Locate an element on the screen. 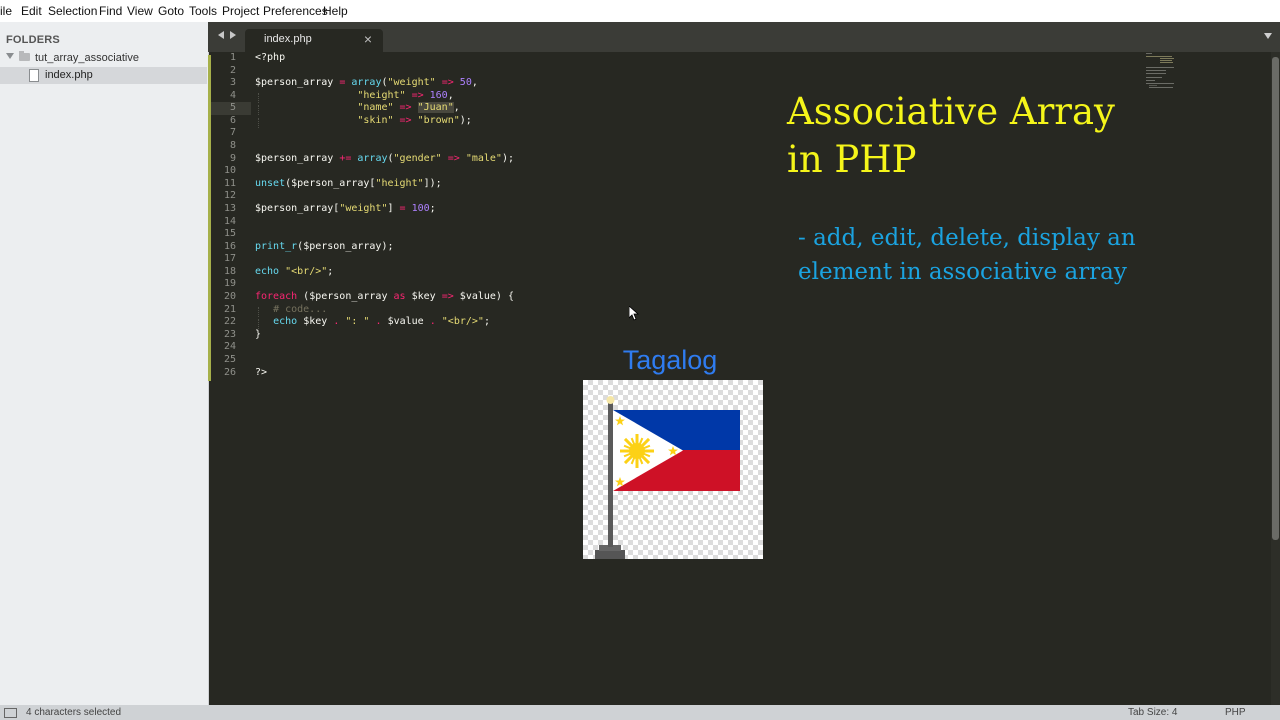 The height and width of the screenshot is (720, 1280). minimap-preview is located at coordinates (1160, 70).